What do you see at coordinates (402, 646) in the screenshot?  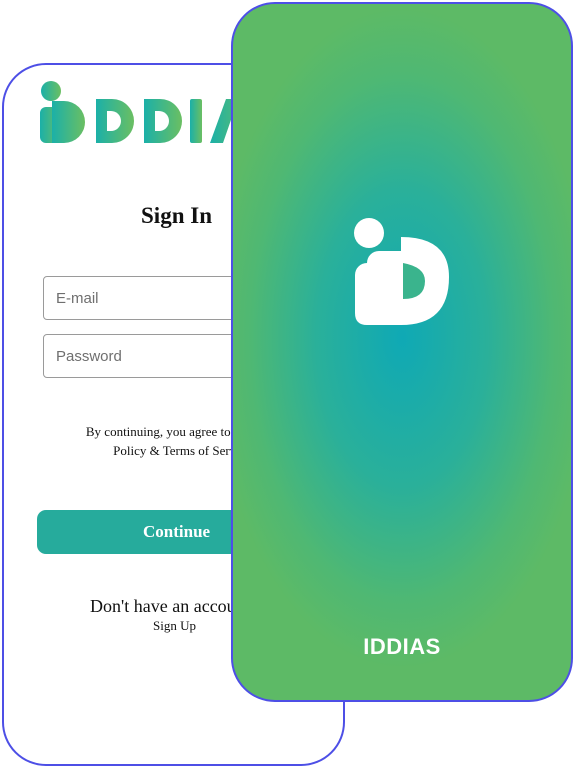 I see `brand-name: IDDIAS` at bounding box center [402, 646].